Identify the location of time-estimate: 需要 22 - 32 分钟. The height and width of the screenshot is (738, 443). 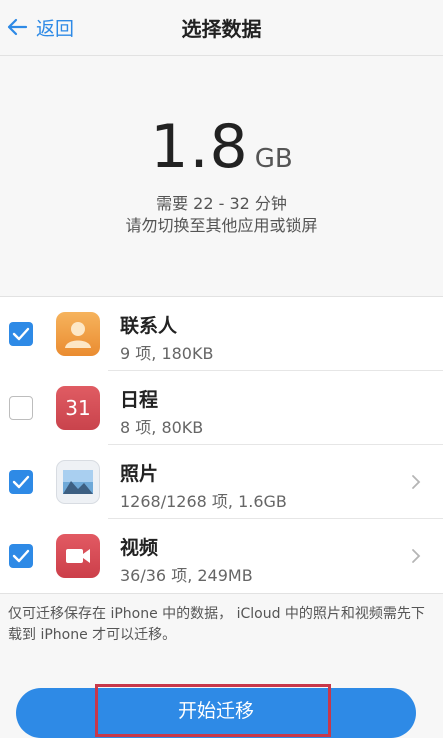
(221, 203).